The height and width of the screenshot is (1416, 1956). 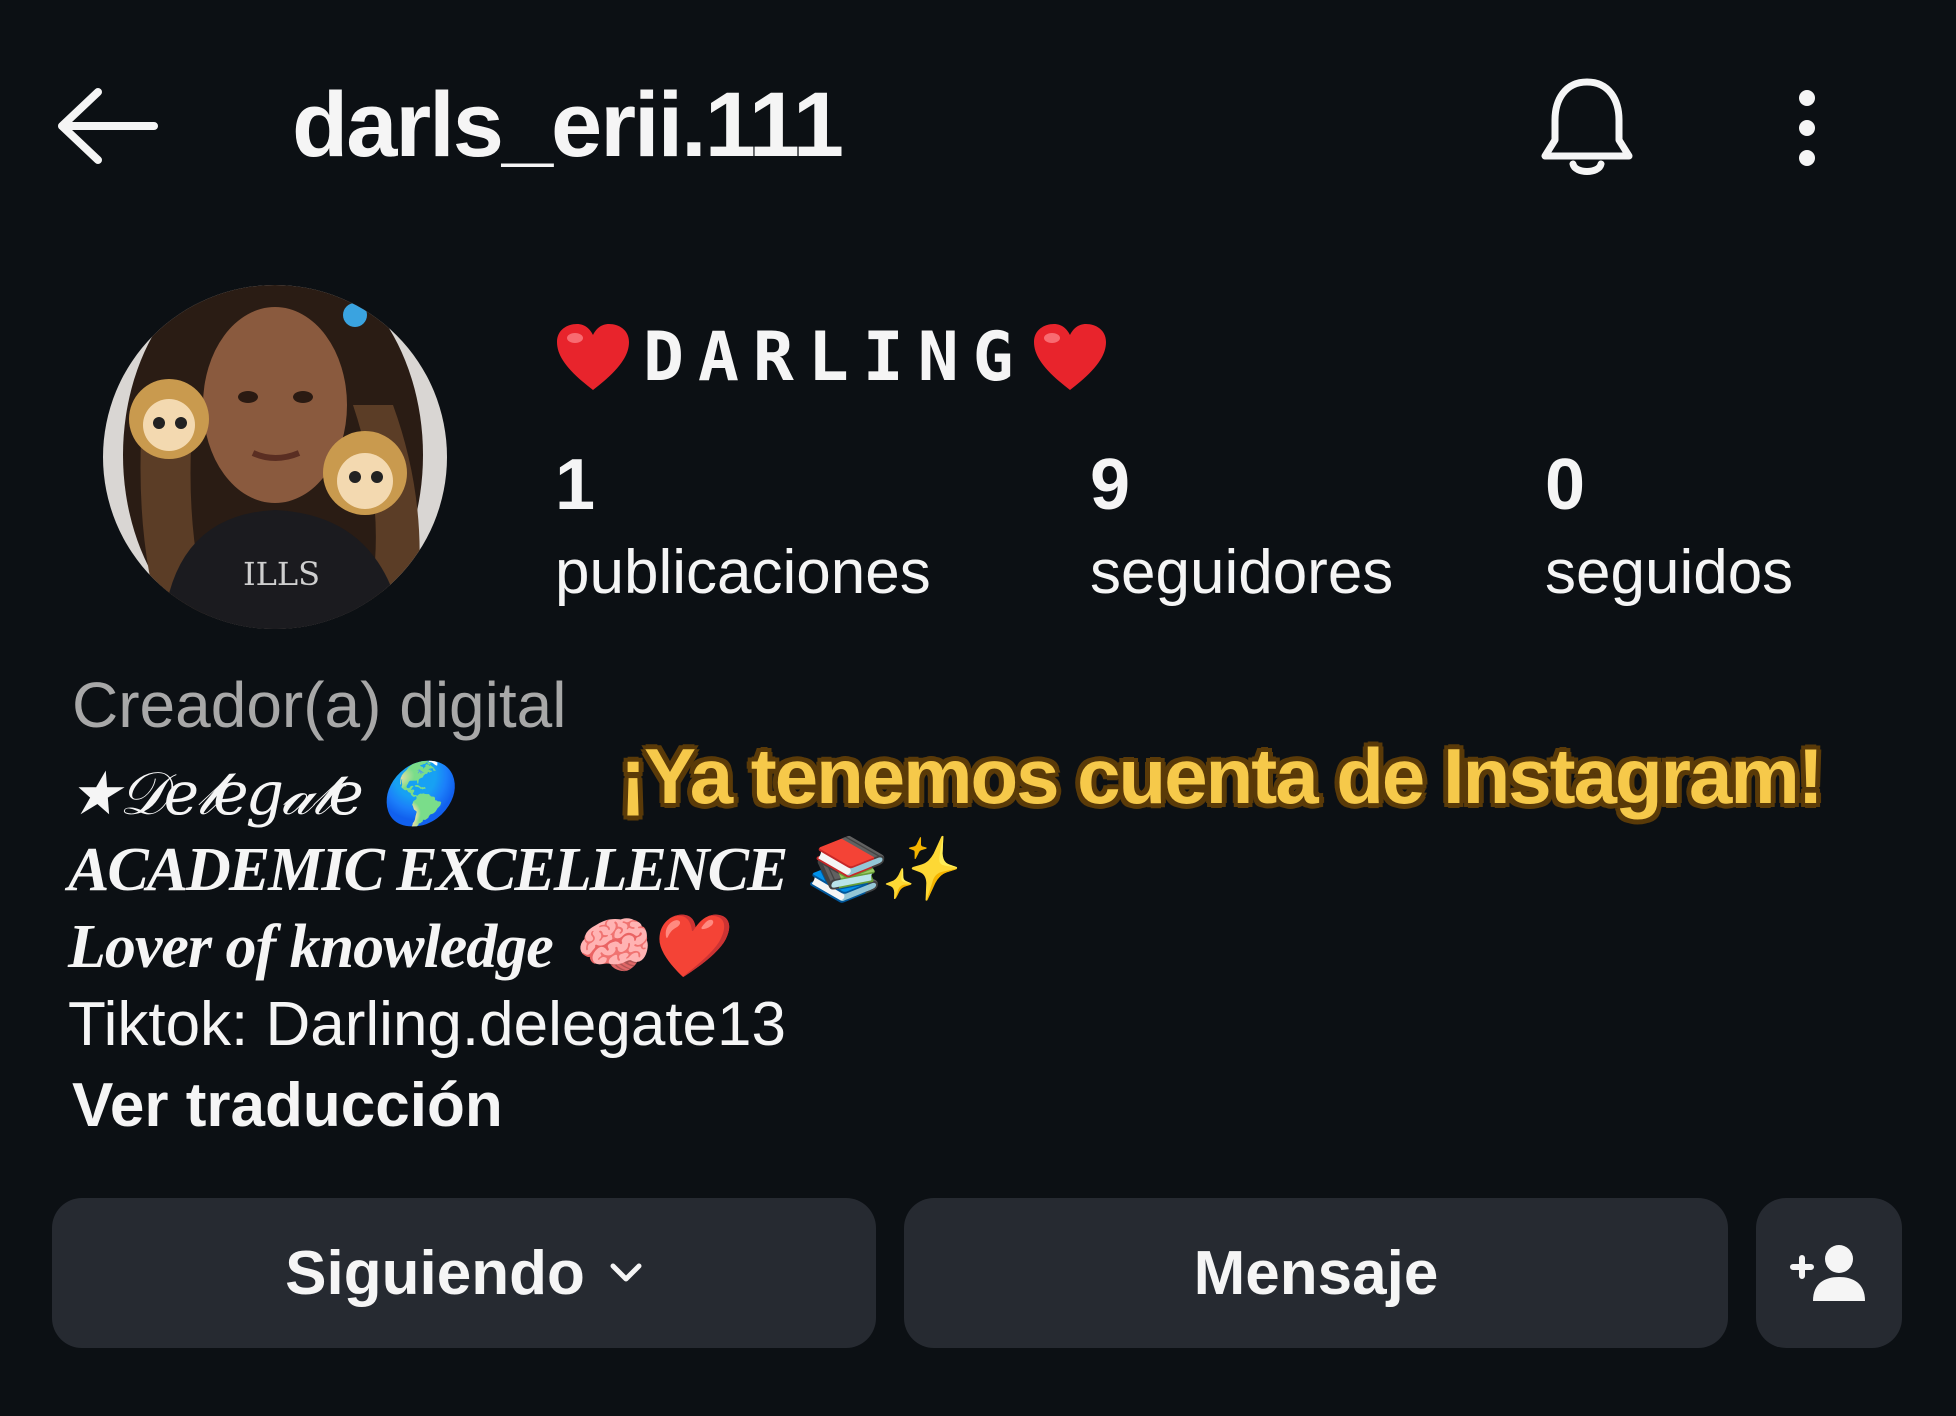 I want to click on bio-line-academic: ACADEMIC EXCELLENCE 📚✨, so click(x=512, y=870).